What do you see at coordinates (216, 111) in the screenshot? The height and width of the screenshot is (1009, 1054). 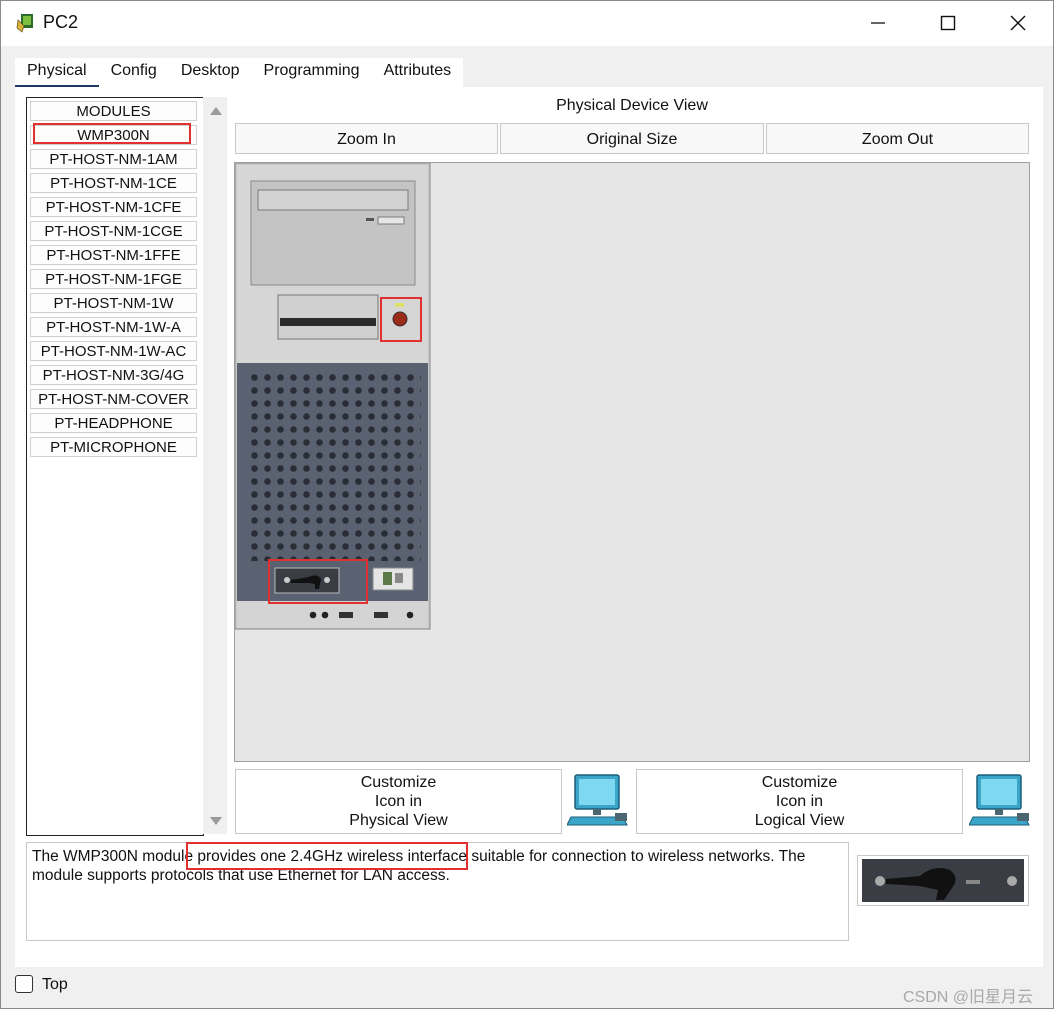 I see `scroll-up-icon` at bounding box center [216, 111].